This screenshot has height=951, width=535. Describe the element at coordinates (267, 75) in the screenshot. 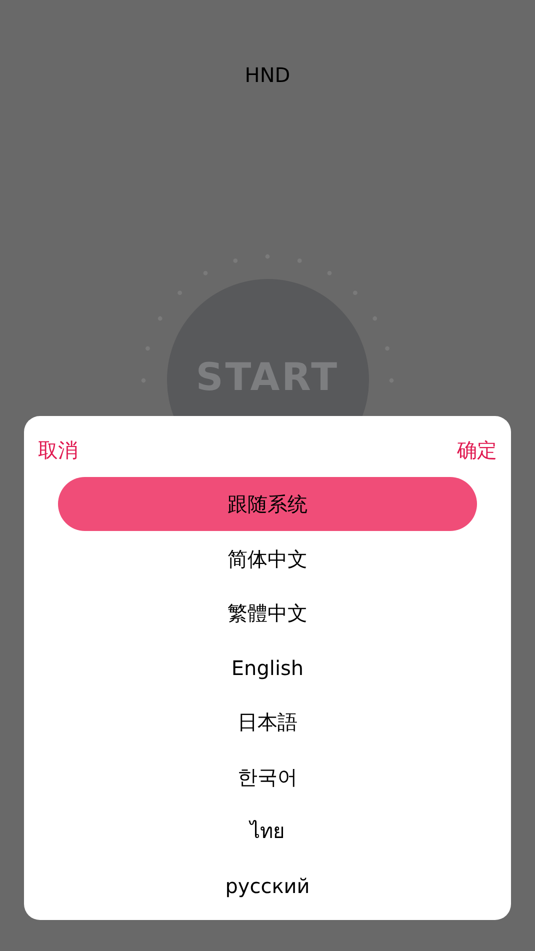

I see `app-title: HND` at that location.